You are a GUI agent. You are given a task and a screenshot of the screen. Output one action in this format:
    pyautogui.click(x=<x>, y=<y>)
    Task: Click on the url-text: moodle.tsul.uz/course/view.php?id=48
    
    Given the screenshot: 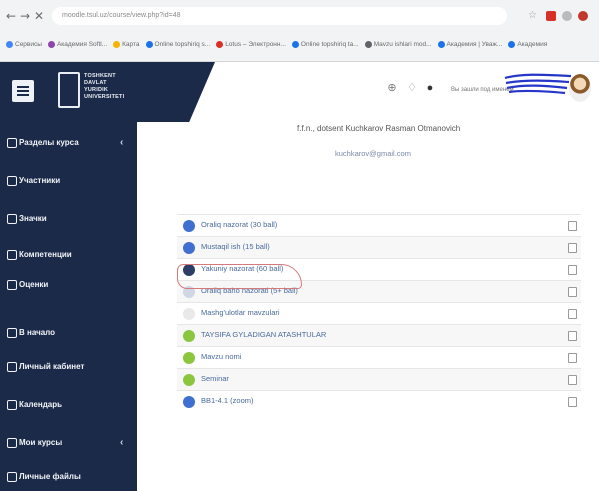 What is the action you would take?
    pyautogui.click(x=121, y=15)
    